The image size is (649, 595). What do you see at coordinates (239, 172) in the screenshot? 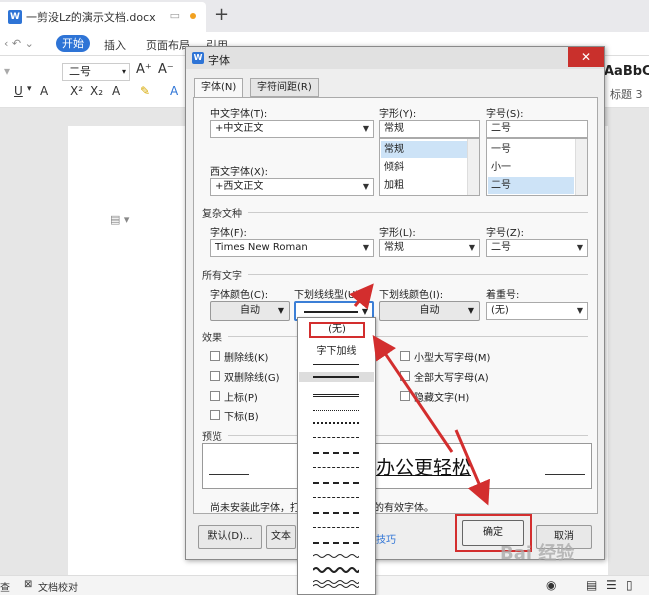
I see `western-font-label: 西文字体(X):` at bounding box center [239, 172].